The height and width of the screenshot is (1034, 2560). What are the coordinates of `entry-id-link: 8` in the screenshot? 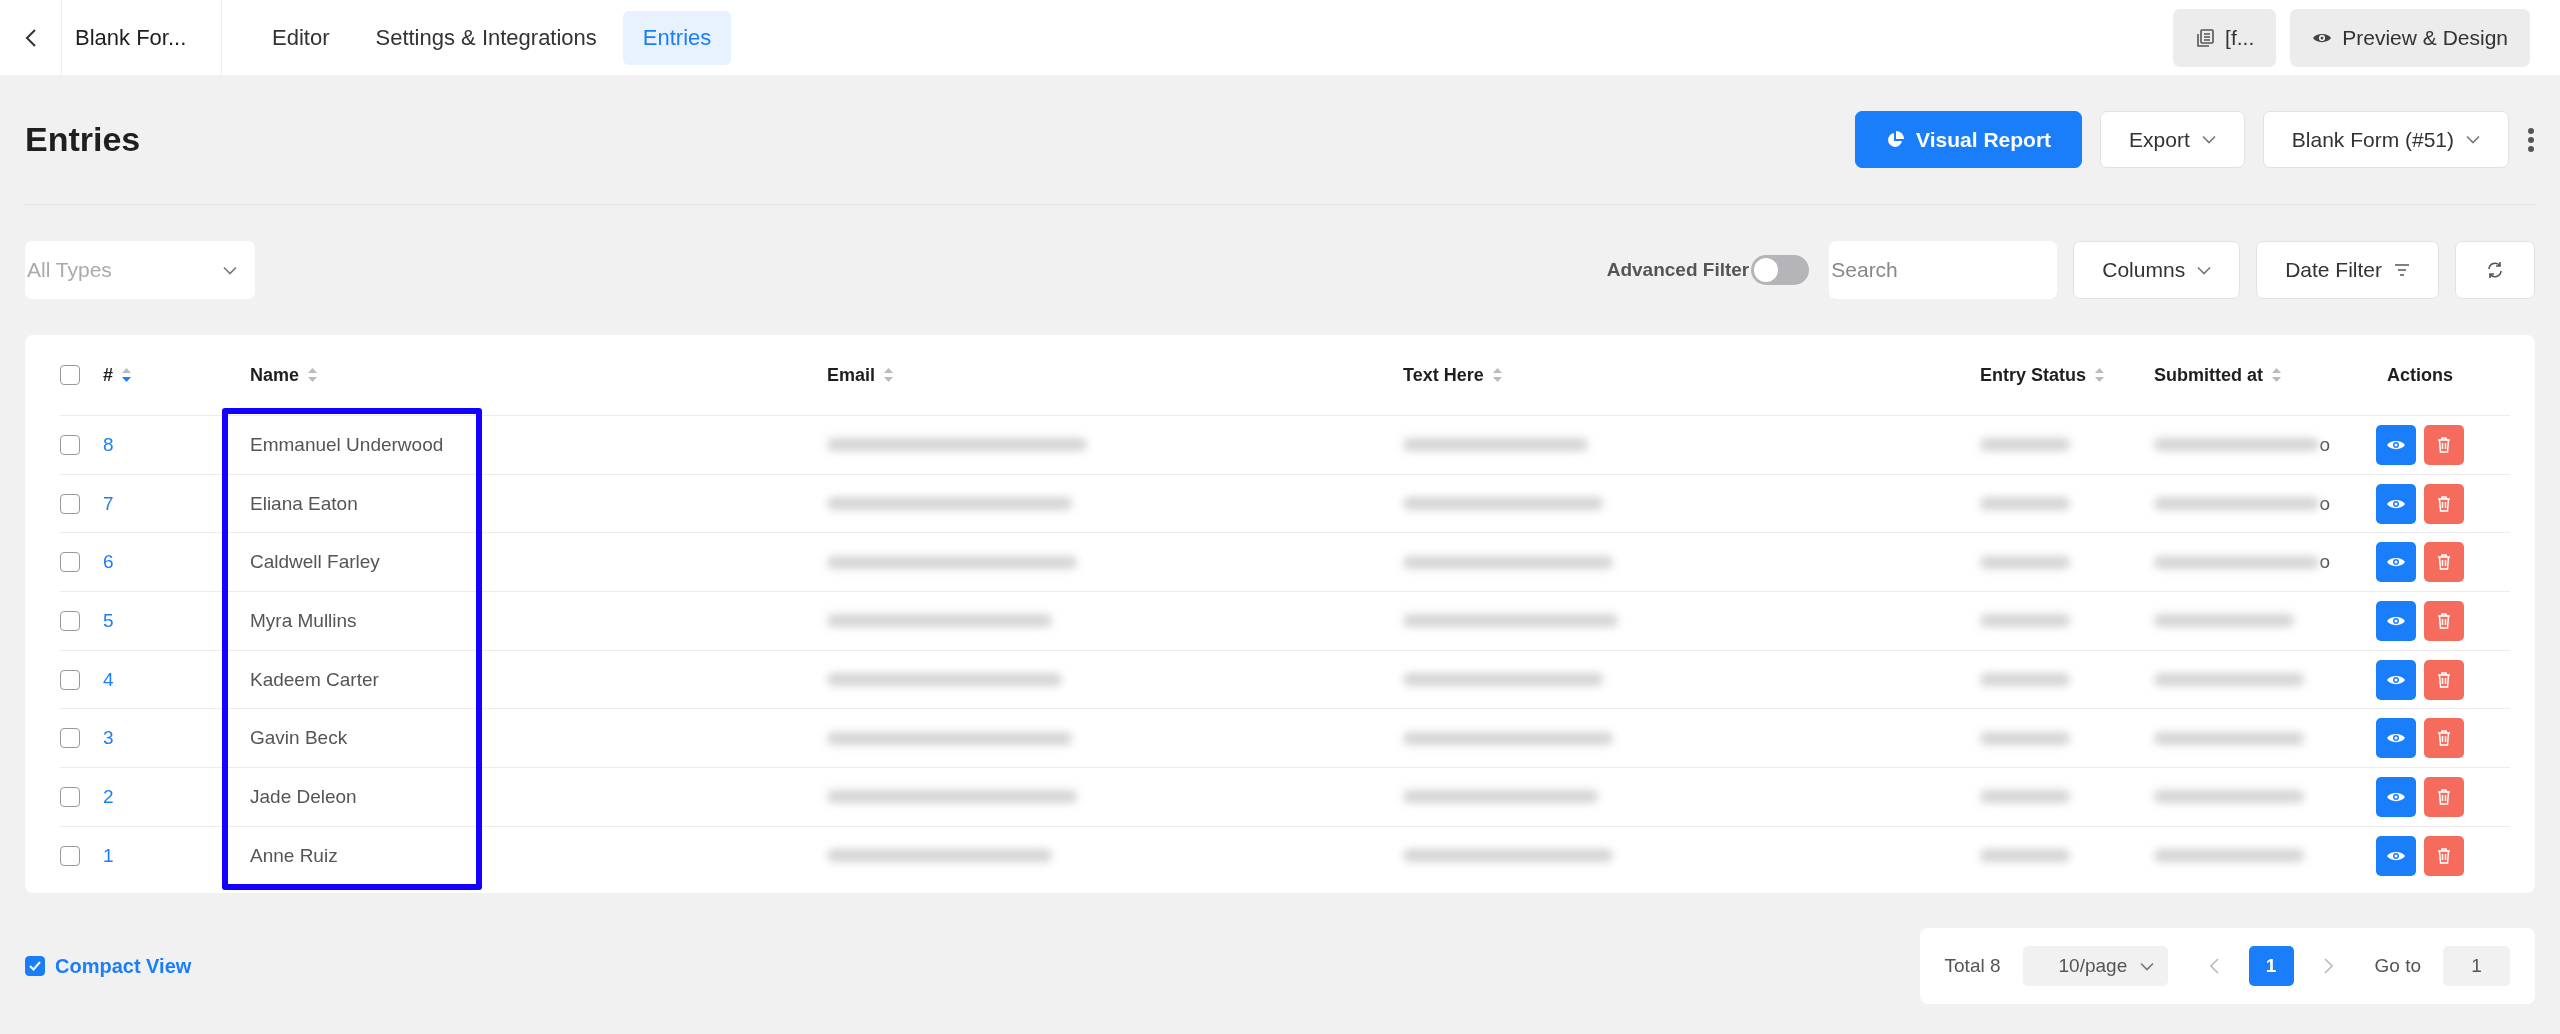 It's located at (108, 444).